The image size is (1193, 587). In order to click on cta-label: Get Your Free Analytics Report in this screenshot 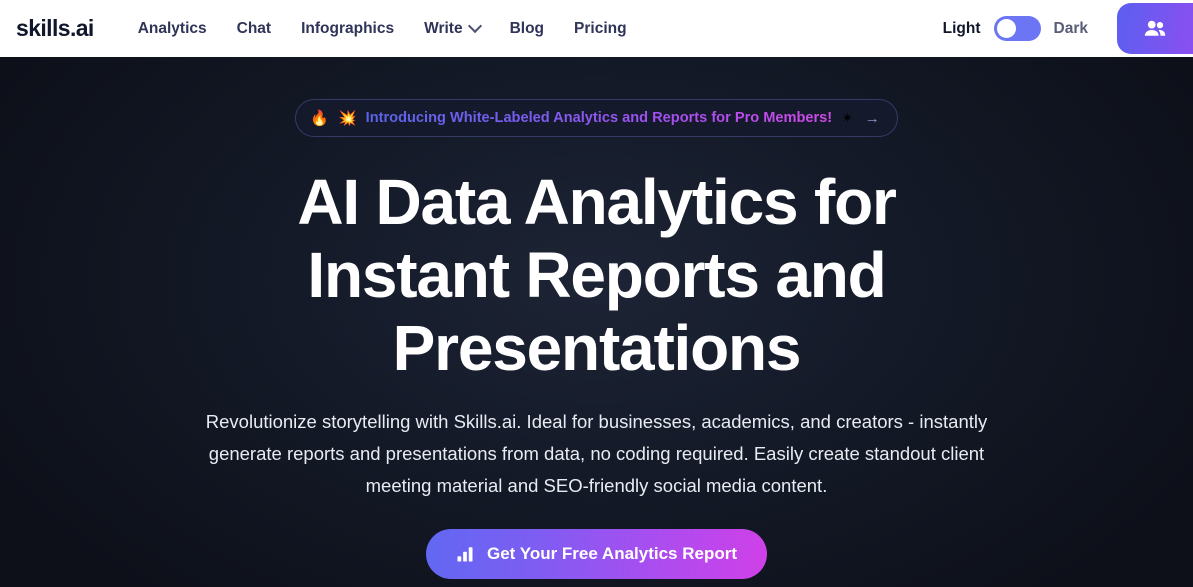, I will do `click(612, 553)`.